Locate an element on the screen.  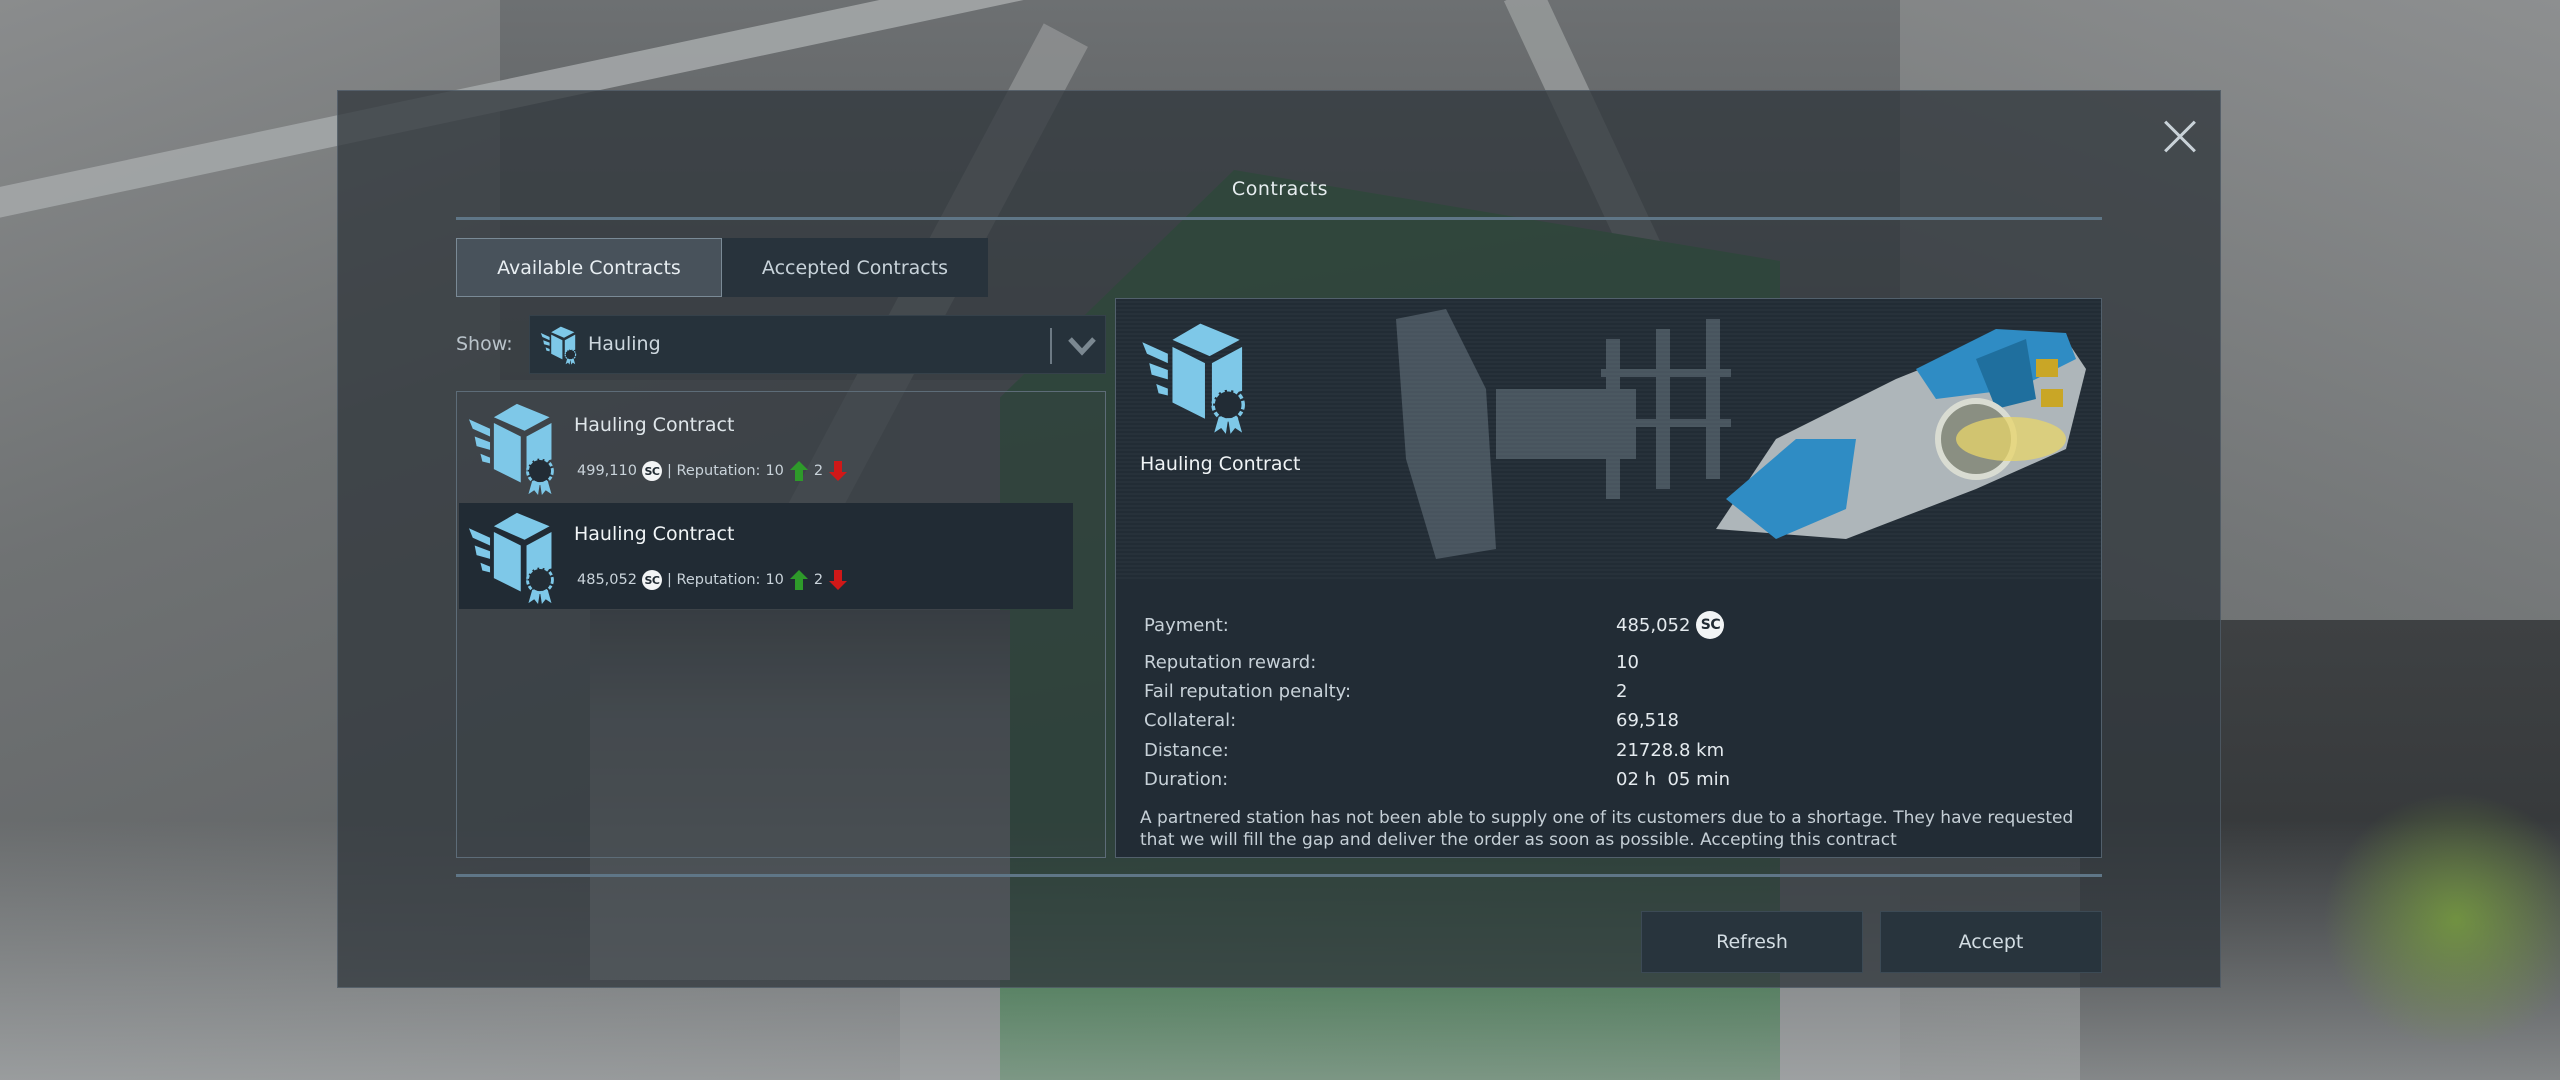
accept-button: Accept is located at coordinates (1991, 942).